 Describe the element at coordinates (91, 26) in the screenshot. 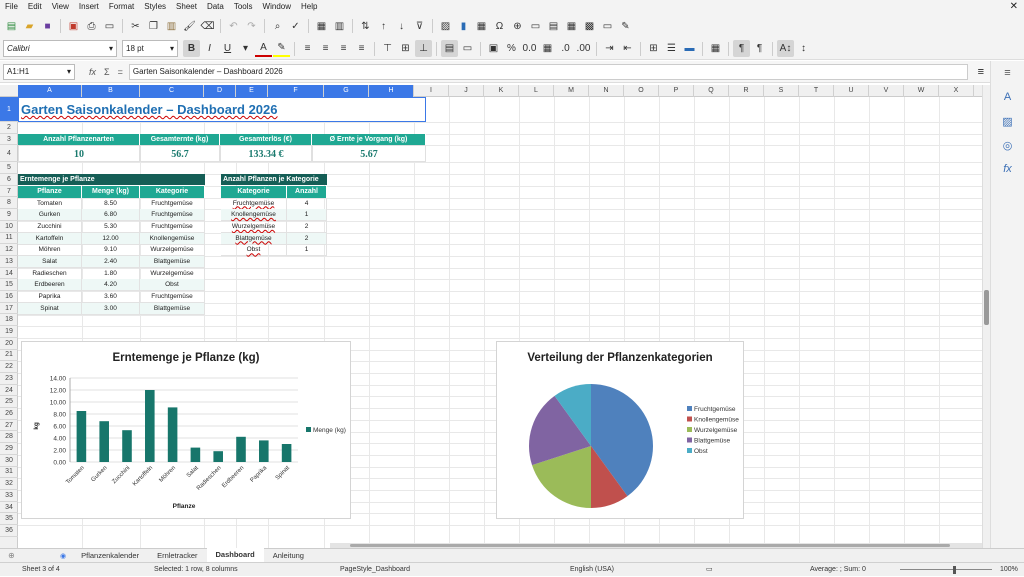

I see `print-icon: ⎙` at that location.